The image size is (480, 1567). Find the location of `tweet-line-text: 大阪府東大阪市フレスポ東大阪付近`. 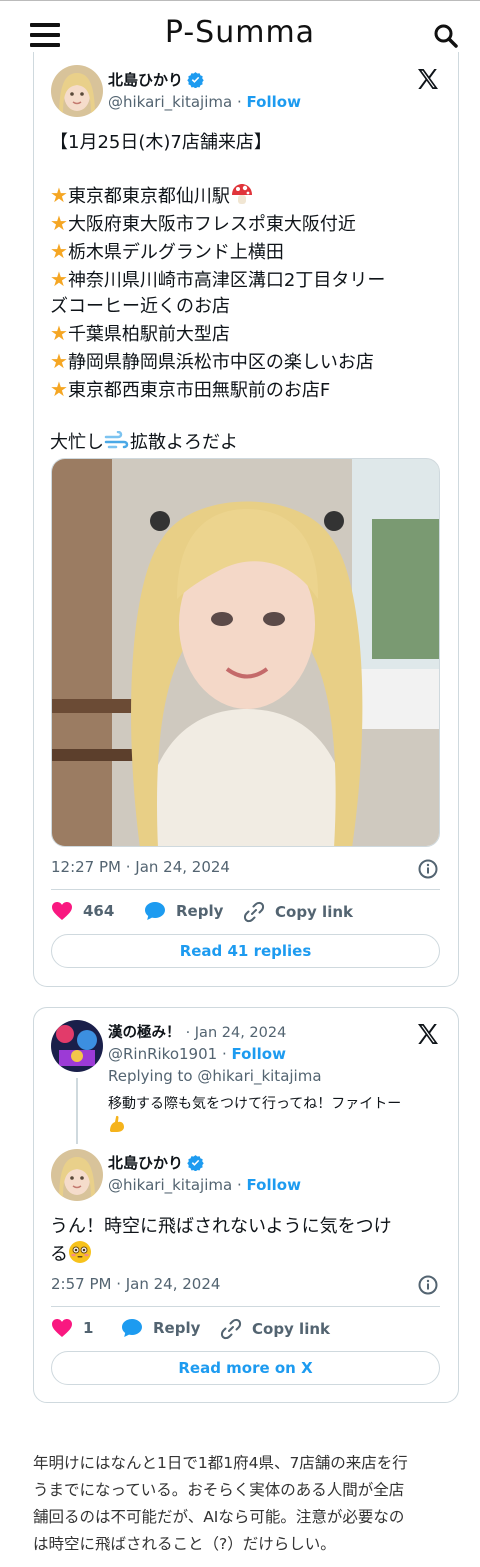

tweet-line-text: 大阪府東大阪市フレスポ東大阪付近 is located at coordinates (211, 224).